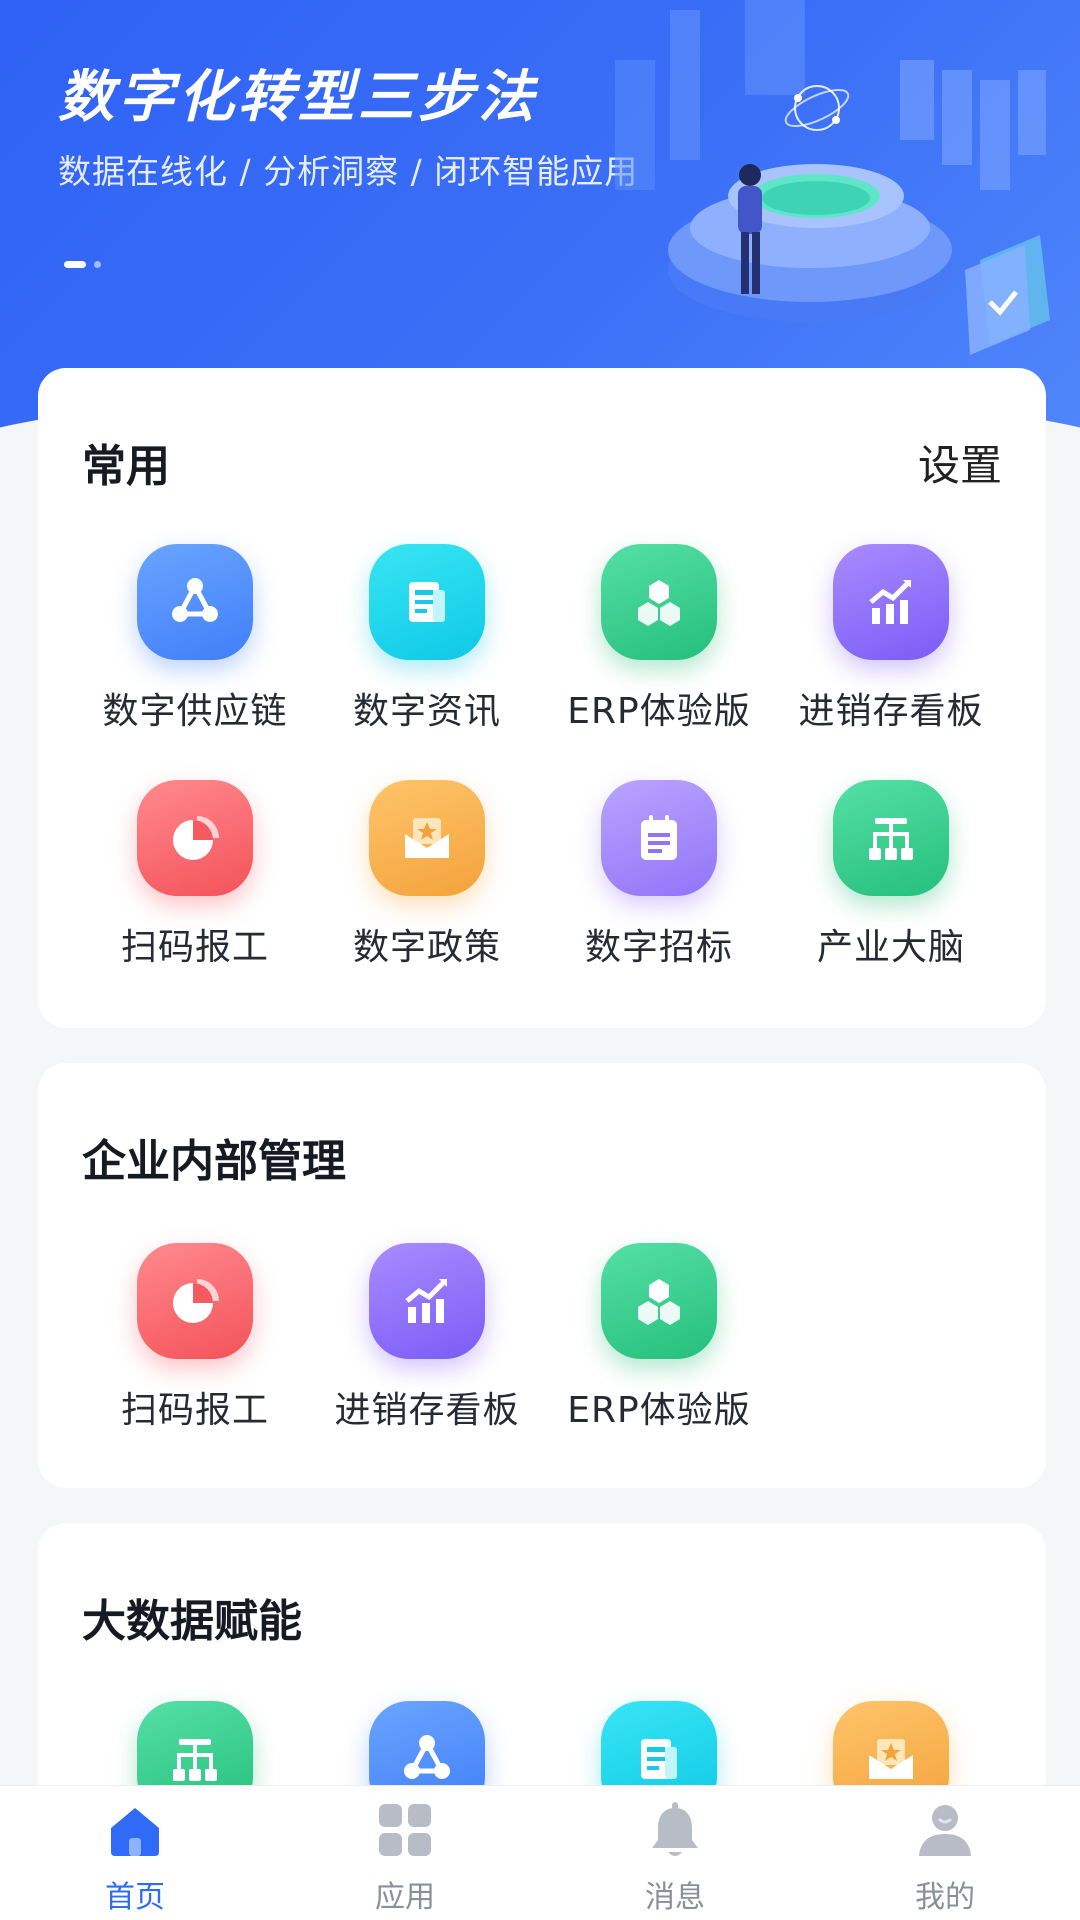 The height and width of the screenshot is (1920, 1080). I want to click on carousel-indicator, so click(82, 264).